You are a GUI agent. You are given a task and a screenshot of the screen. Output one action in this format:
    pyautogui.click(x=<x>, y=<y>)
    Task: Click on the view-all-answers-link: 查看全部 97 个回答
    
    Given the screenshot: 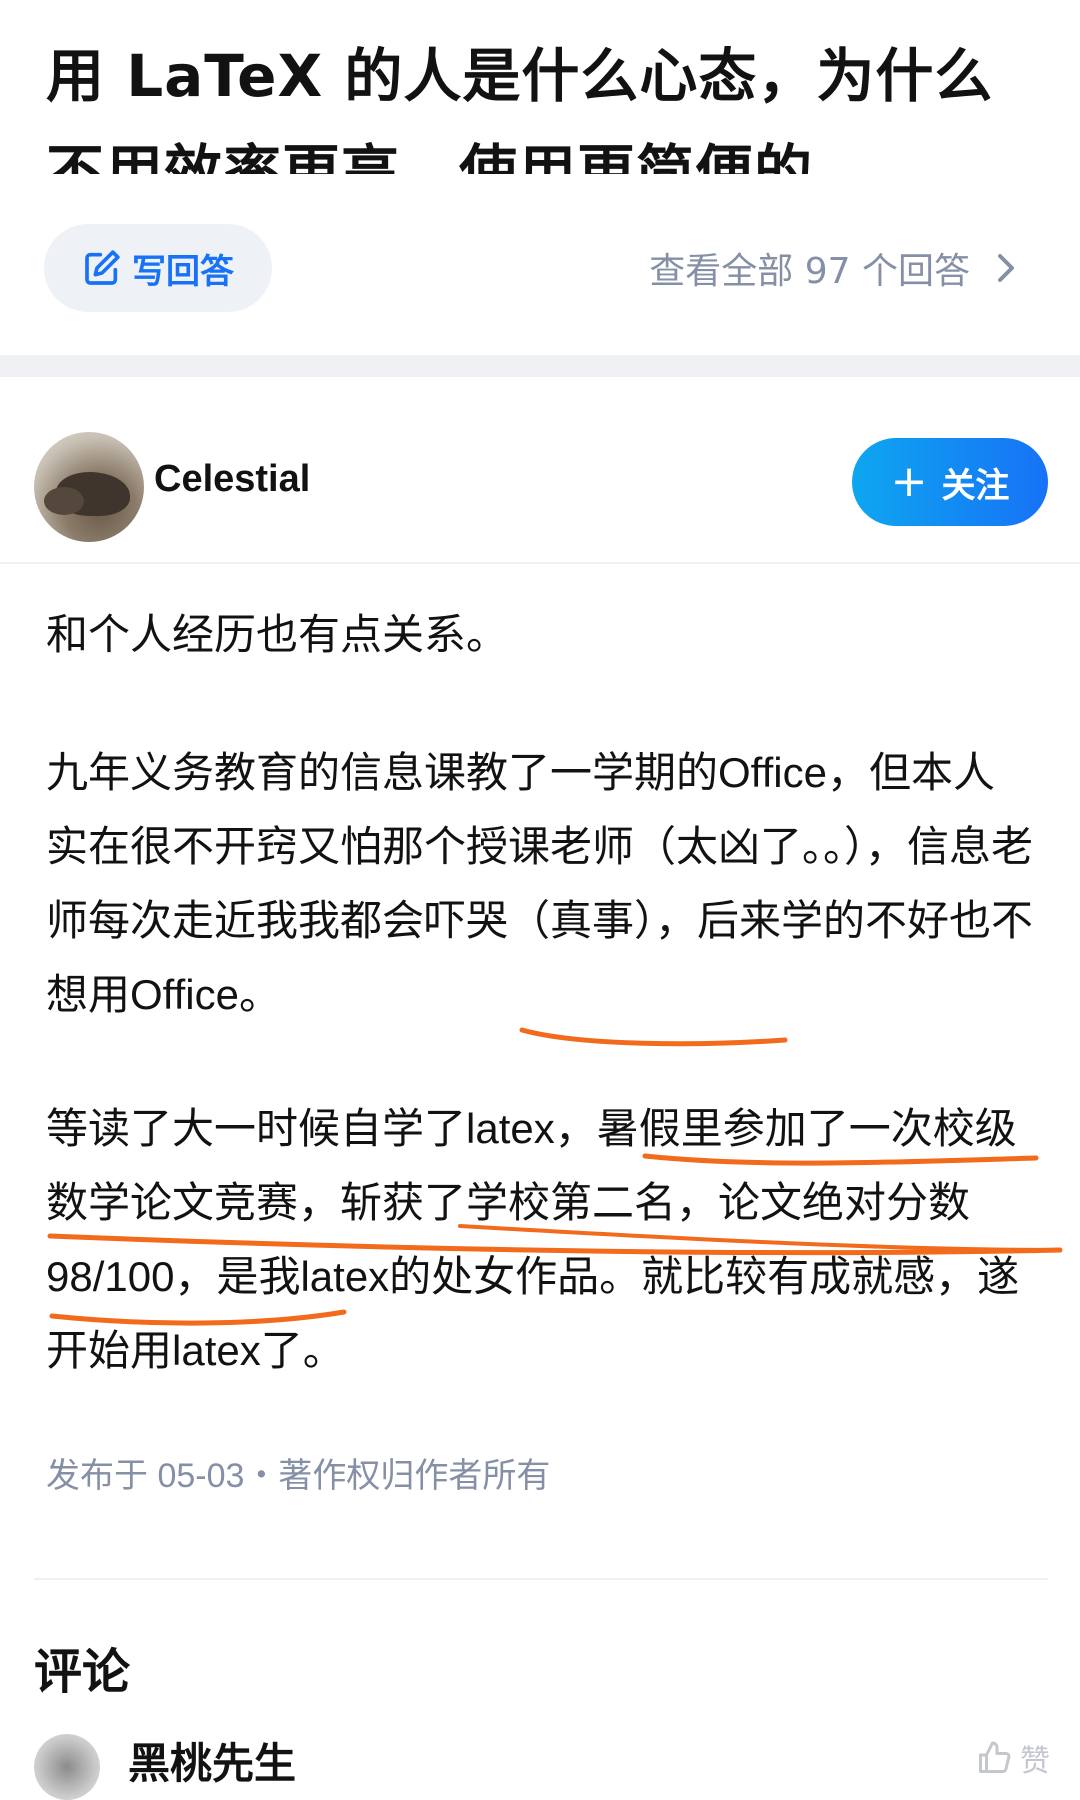 What is the action you would take?
    pyautogui.click(x=834, y=268)
    